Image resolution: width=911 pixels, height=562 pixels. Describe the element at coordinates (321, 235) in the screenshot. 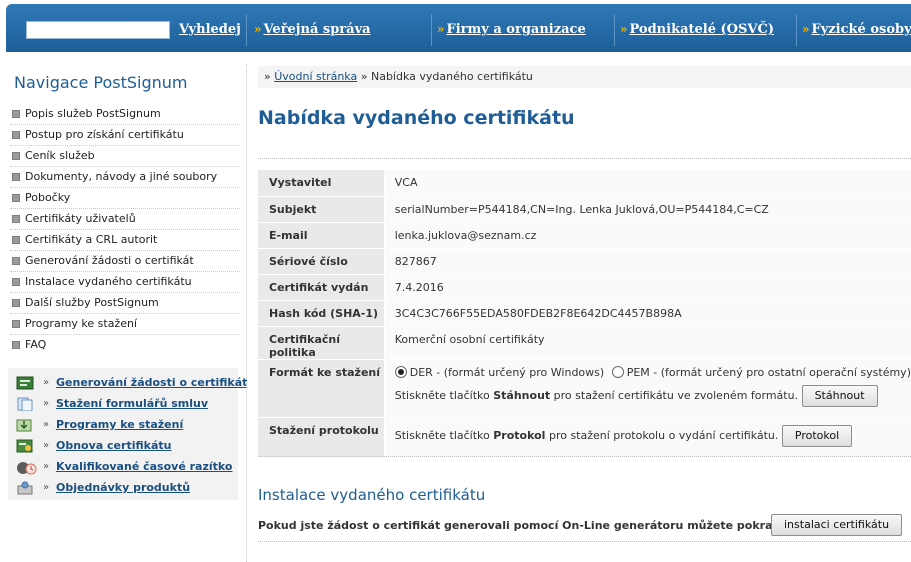

I see `row-key: E-mail` at that location.